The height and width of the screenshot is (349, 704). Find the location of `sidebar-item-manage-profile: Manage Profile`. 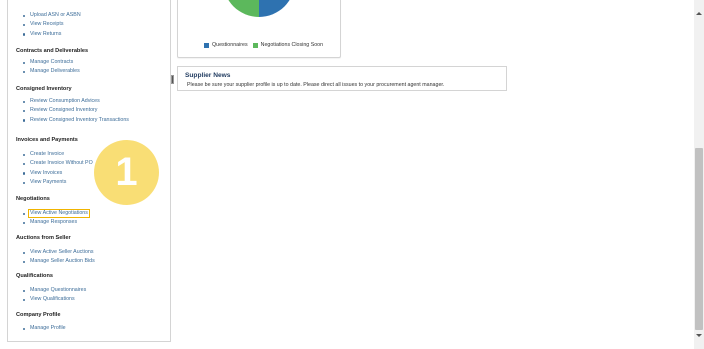

sidebar-item-manage-profile: Manage Profile is located at coordinates (44, 328).